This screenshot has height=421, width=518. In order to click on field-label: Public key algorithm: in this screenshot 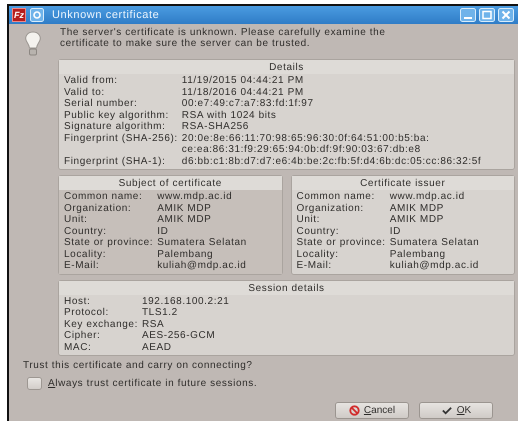, I will do `click(117, 115)`.